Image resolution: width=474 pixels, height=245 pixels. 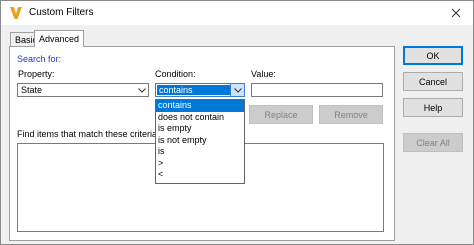 What do you see at coordinates (32, 90) in the screenshot?
I see `property-select-value: State` at bounding box center [32, 90].